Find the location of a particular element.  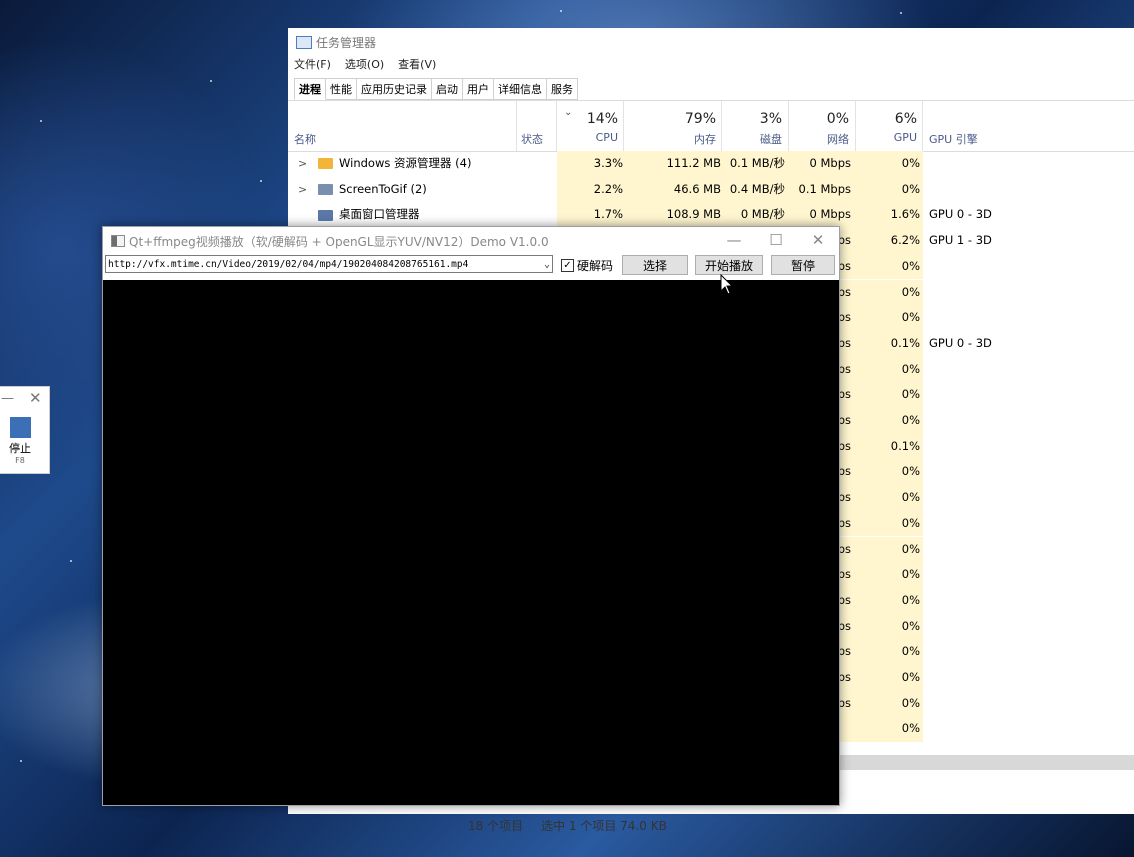

cpu-cell: 2.2% is located at coordinates (592, 189).